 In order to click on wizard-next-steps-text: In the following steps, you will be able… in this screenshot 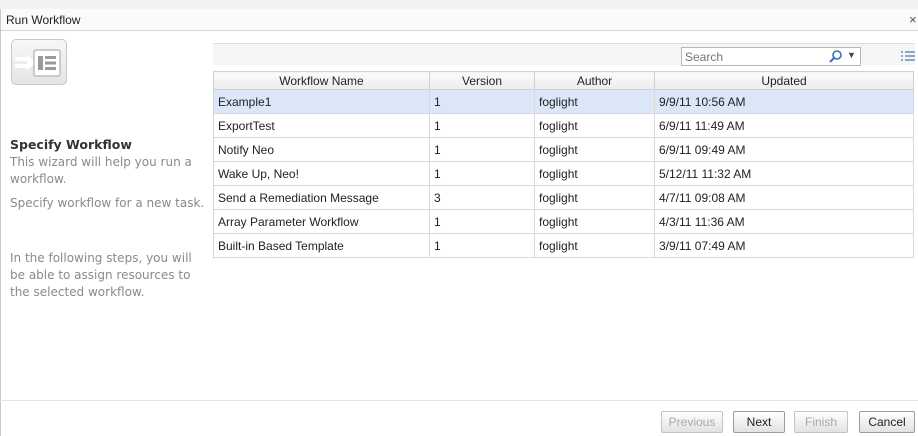, I will do `click(101, 275)`.